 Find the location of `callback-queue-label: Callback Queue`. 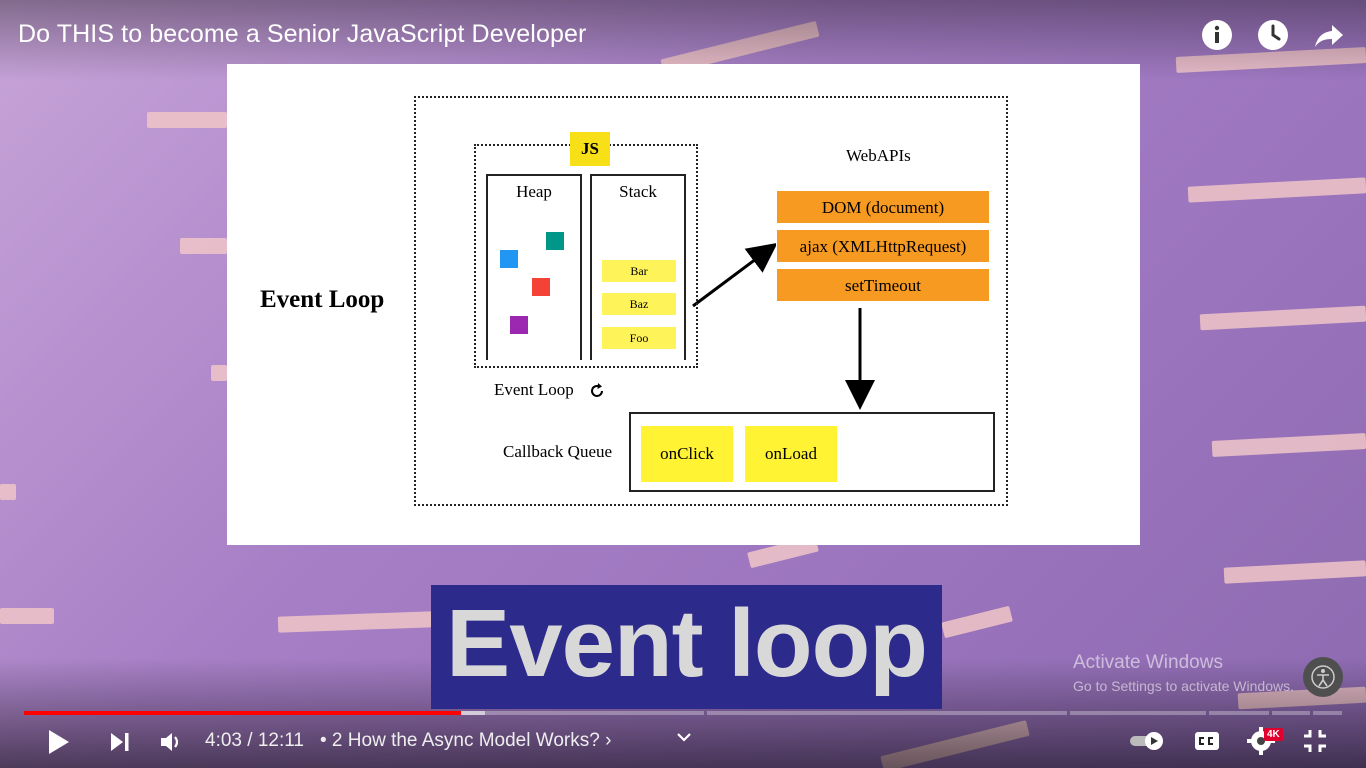

callback-queue-label: Callback Queue is located at coordinates (558, 451).